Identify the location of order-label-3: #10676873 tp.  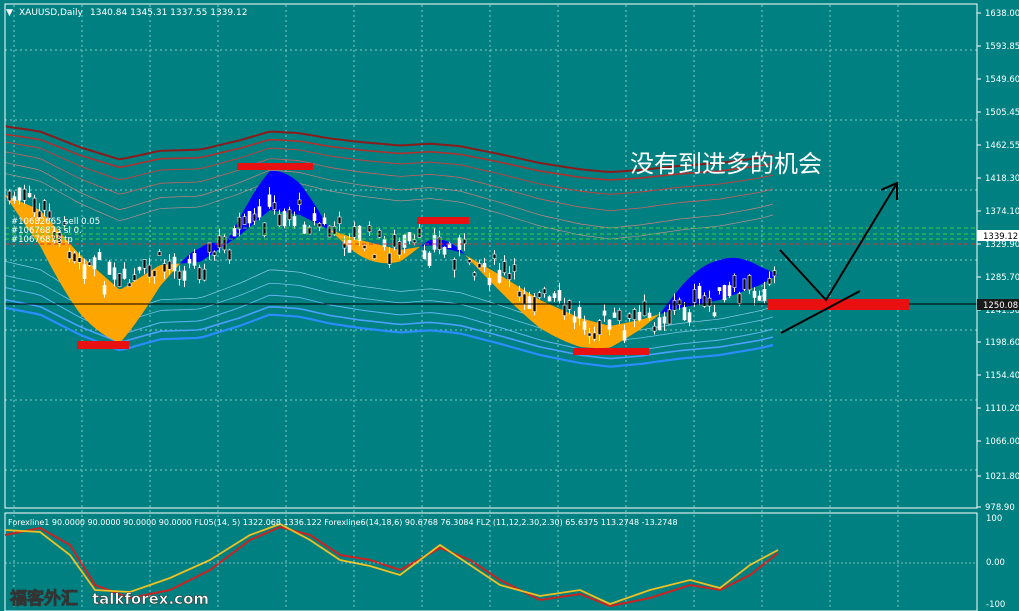
(42, 240).